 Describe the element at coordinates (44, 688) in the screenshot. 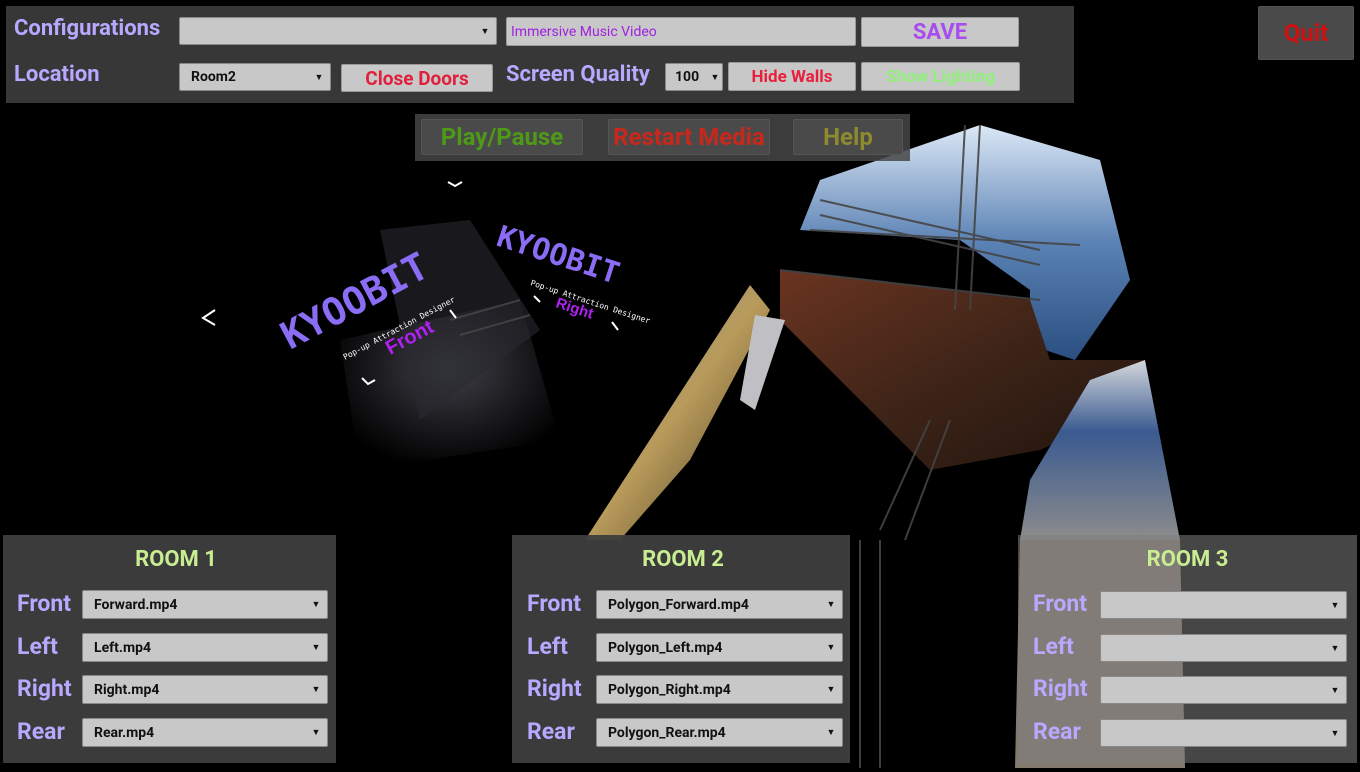

I see `room-1-right-label: Right` at that location.